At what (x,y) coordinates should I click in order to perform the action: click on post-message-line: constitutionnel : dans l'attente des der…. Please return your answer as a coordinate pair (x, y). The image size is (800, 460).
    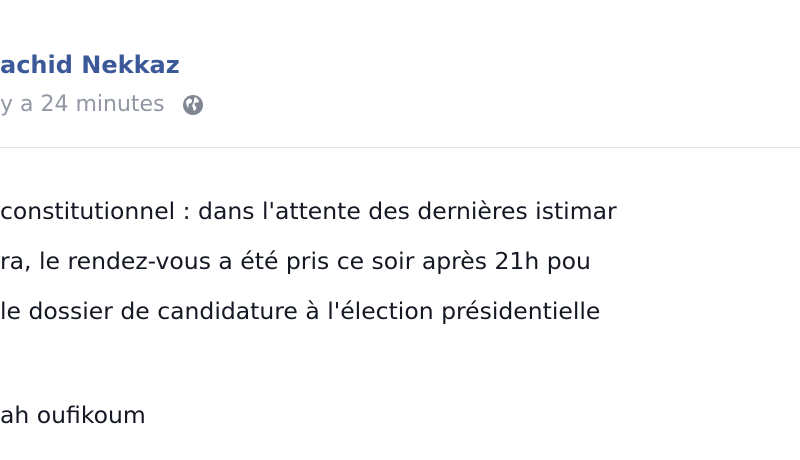
    Looking at the image, I should click on (308, 211).